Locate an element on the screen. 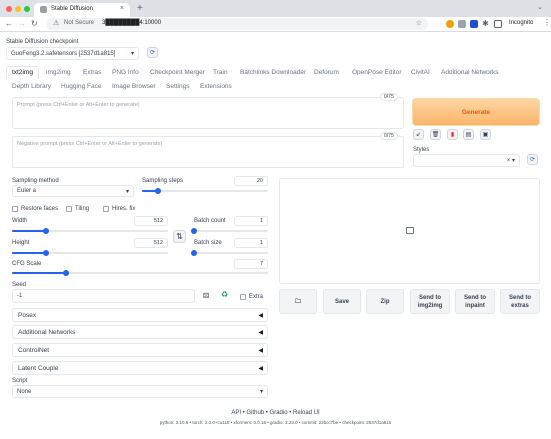 Image resolution: width=551 pixels, height=439 pixels. close-window-button is located at coordinates (9, 9).